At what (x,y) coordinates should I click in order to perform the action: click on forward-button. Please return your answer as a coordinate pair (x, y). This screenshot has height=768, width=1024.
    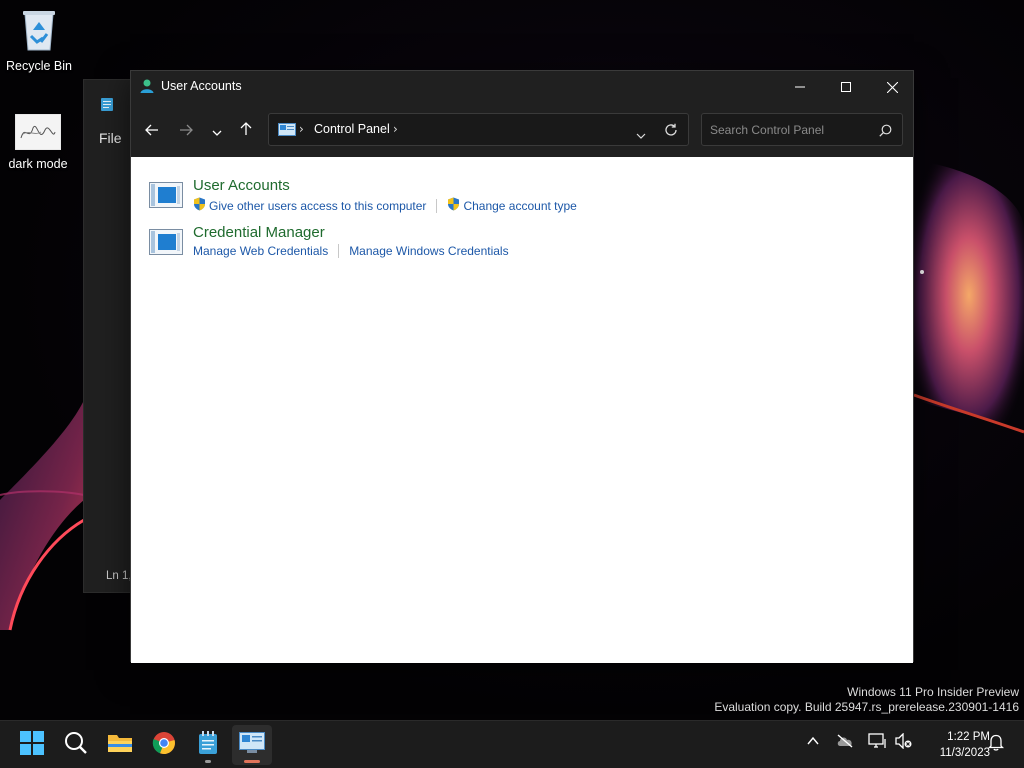
    Looking at the image, I should click on (186, 130).